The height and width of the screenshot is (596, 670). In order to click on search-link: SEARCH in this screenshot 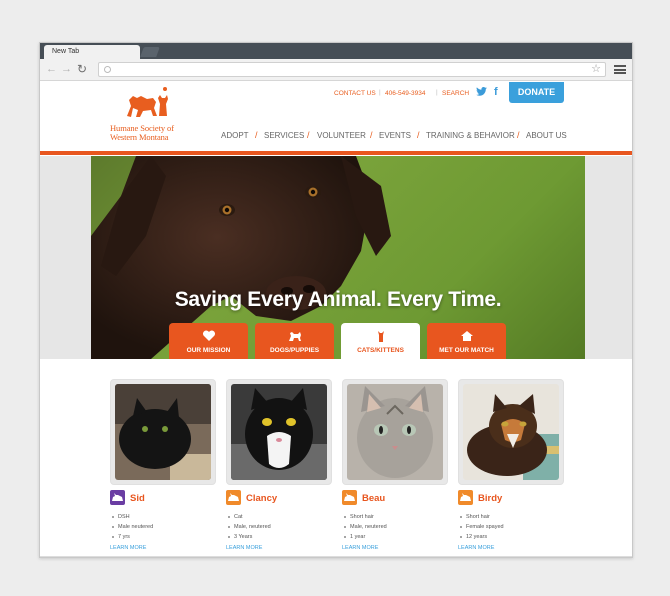, I will do `click(455, 93)`.